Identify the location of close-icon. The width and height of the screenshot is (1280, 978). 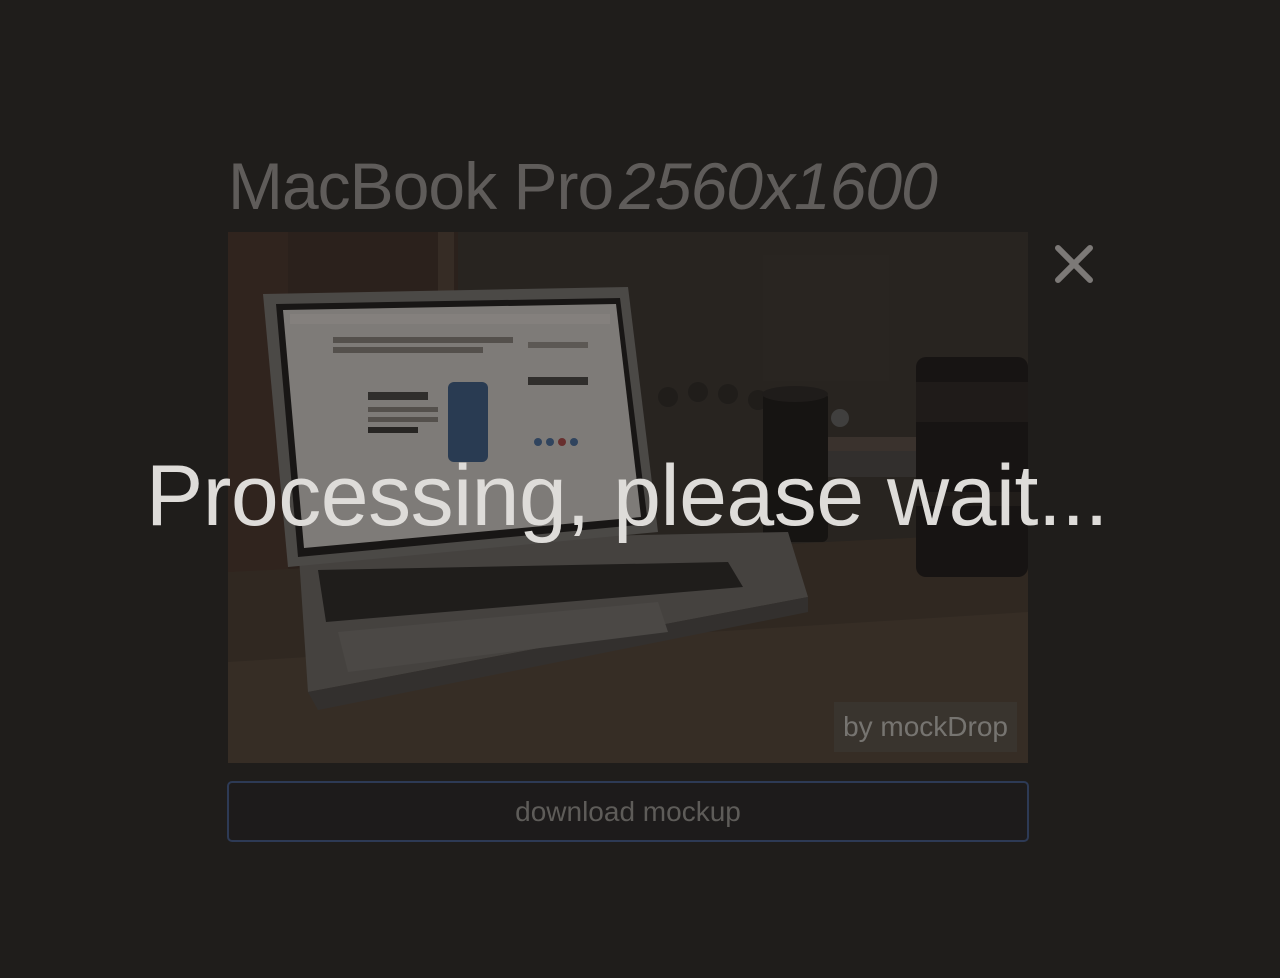
(1074, 264).